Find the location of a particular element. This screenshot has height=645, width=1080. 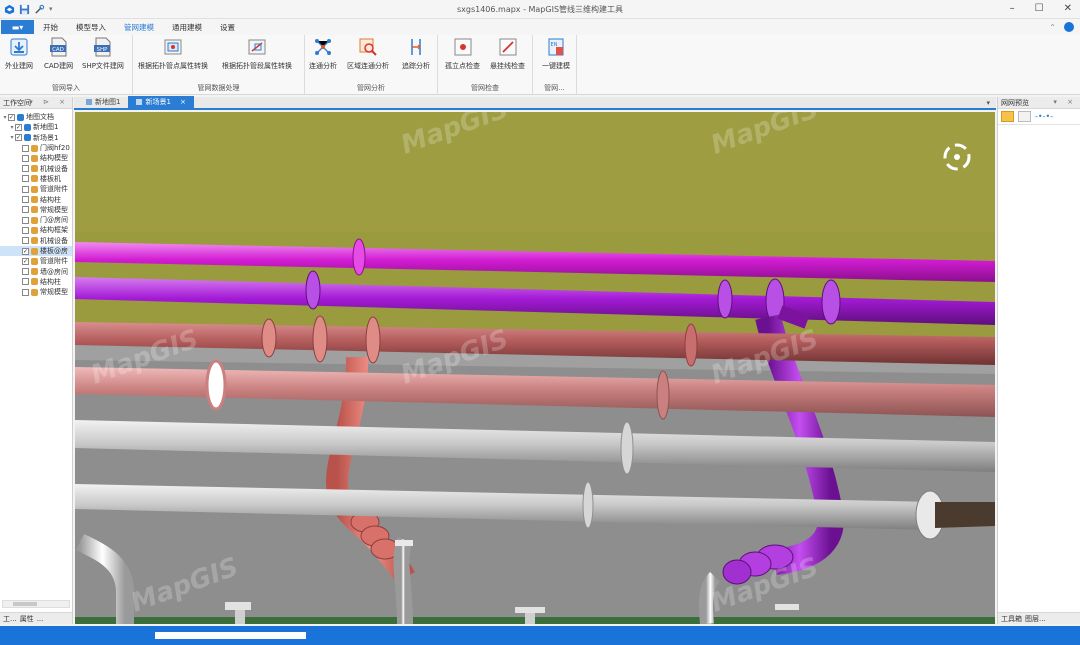

tree-node: ▾ ✓ 新场景1 is located at coordinates (36, 138).